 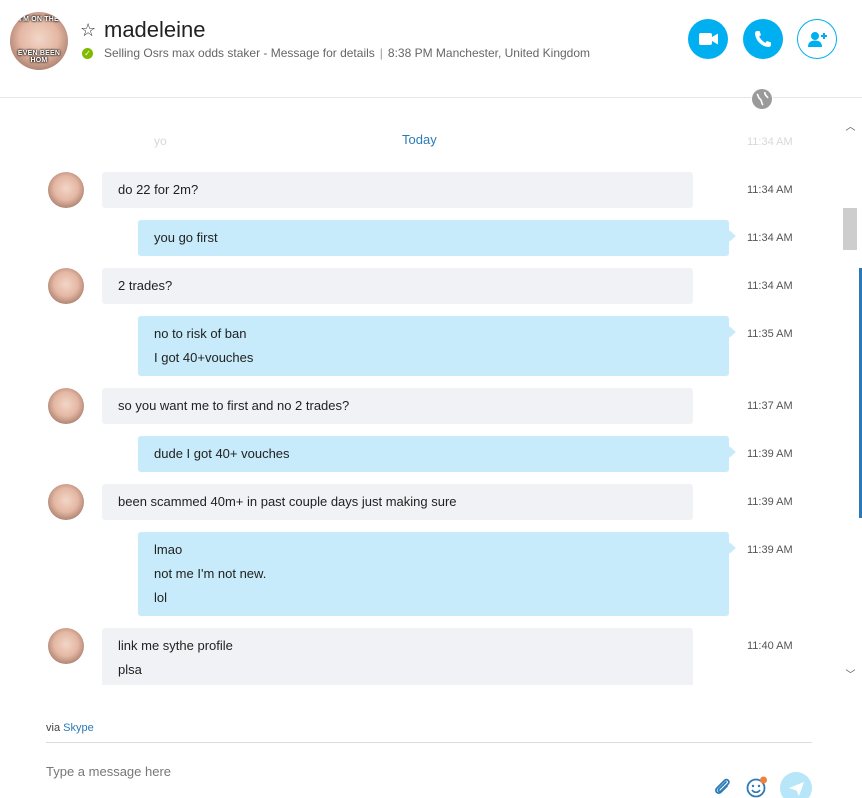 What do you see at coordinates (145, 285) in the screenshot?
I see `message-text: 2 trades?` at bounding box center [145, 285].